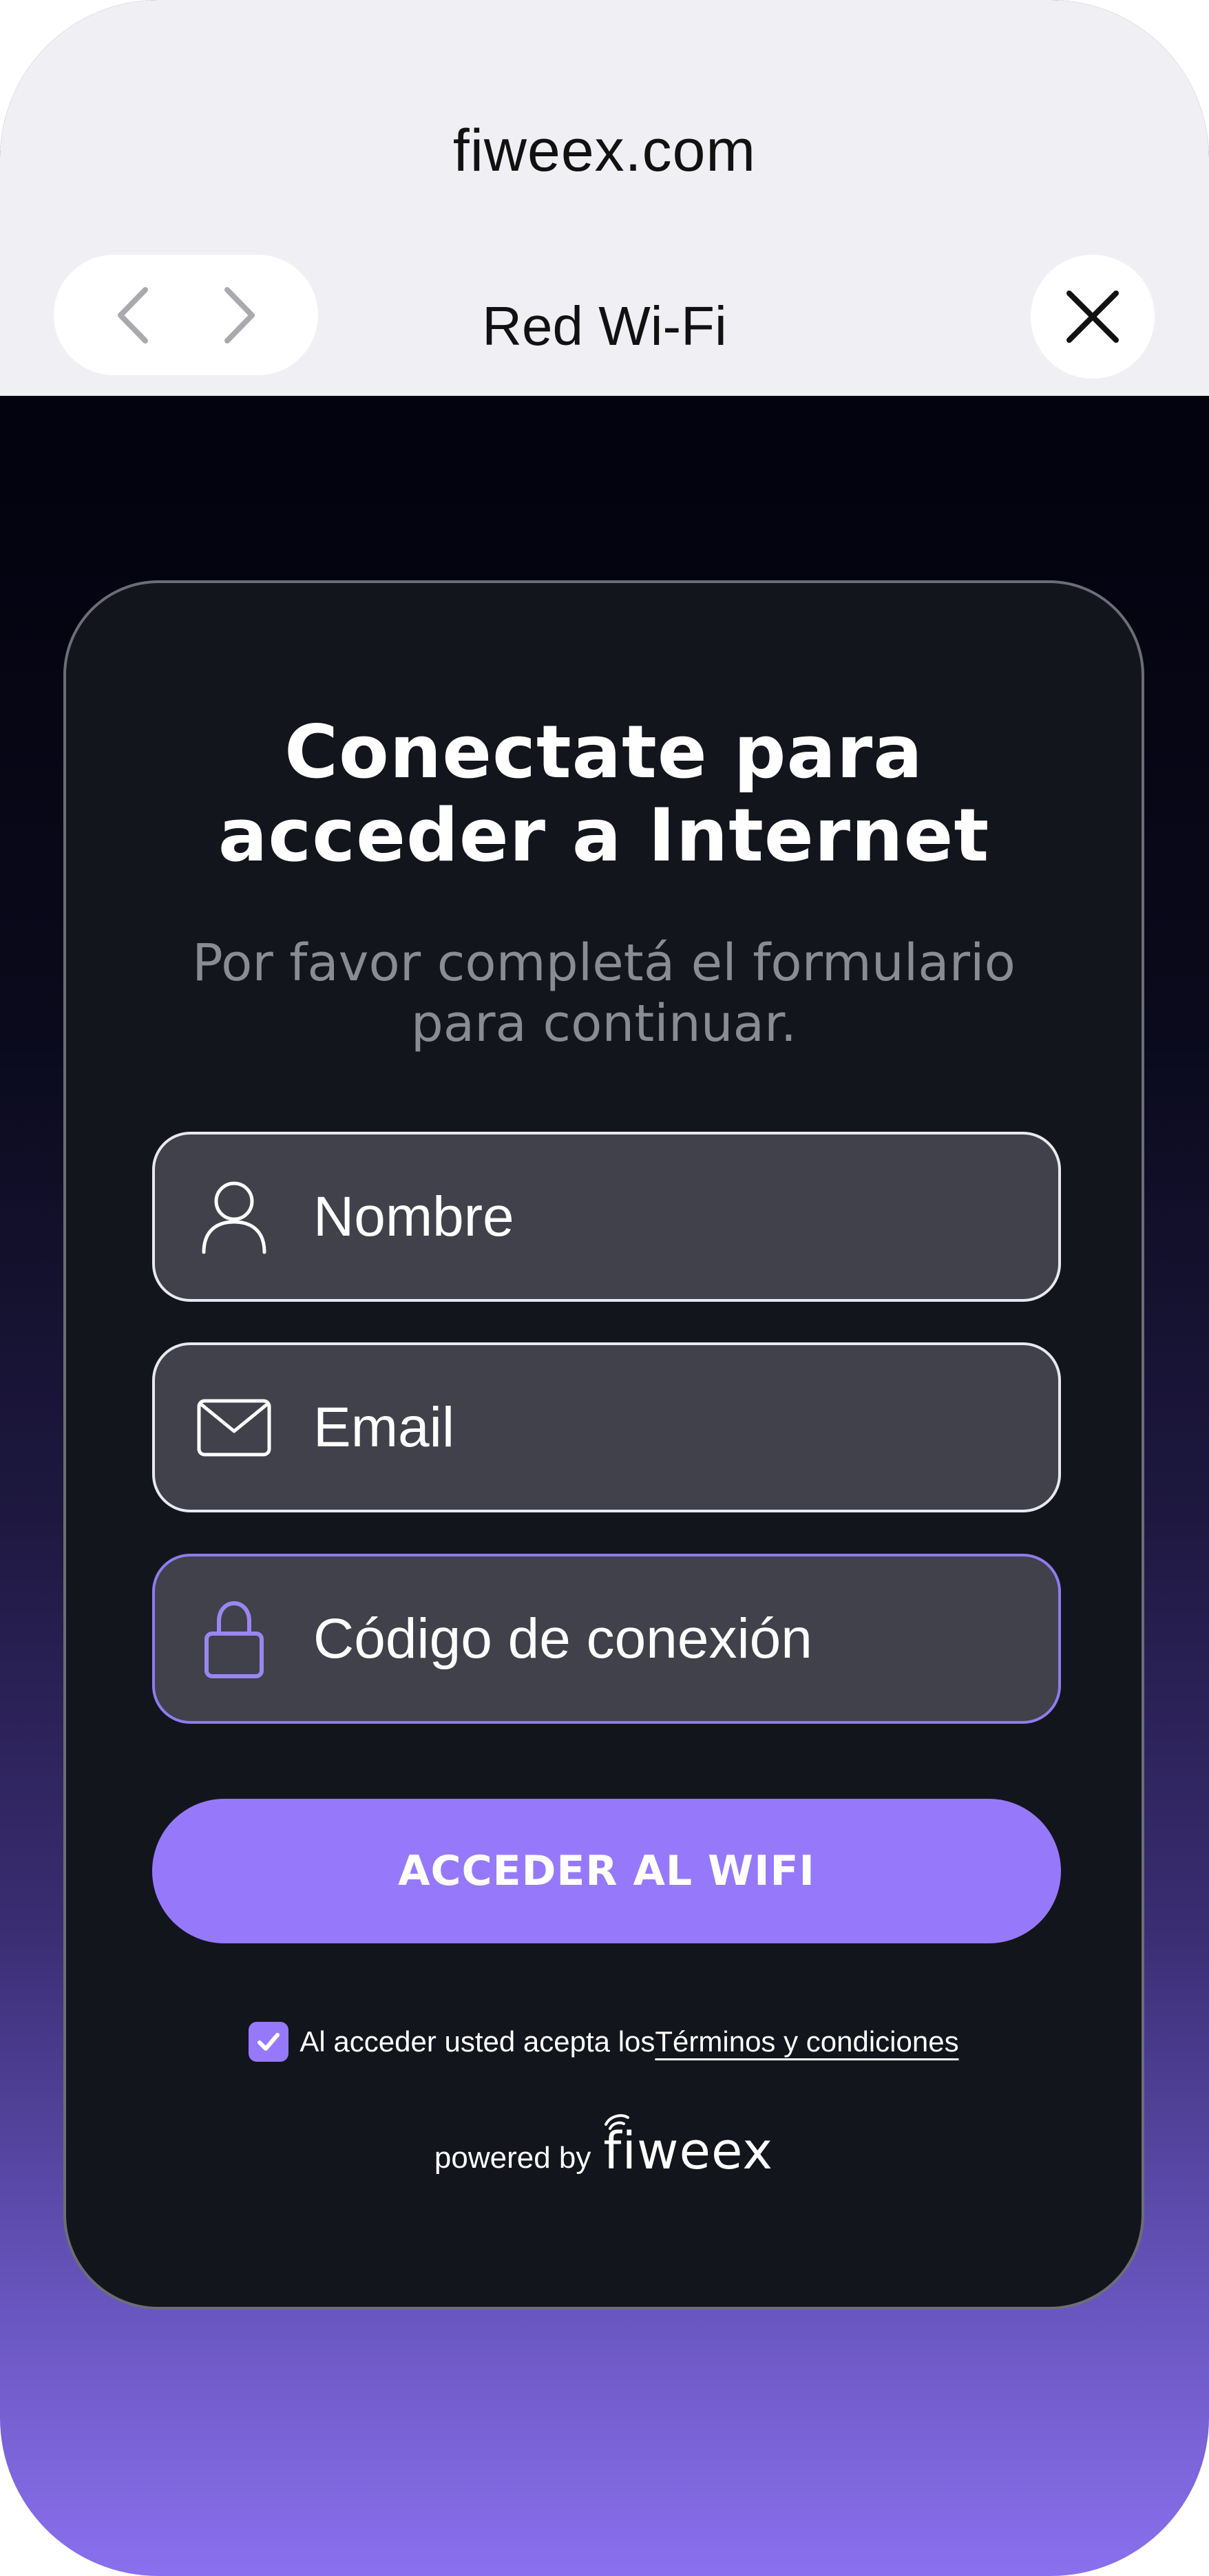  What do you see at coordinates (234, 1428) in the screenshot?
I see `mail-icon` at bounding box center [234, 1428].